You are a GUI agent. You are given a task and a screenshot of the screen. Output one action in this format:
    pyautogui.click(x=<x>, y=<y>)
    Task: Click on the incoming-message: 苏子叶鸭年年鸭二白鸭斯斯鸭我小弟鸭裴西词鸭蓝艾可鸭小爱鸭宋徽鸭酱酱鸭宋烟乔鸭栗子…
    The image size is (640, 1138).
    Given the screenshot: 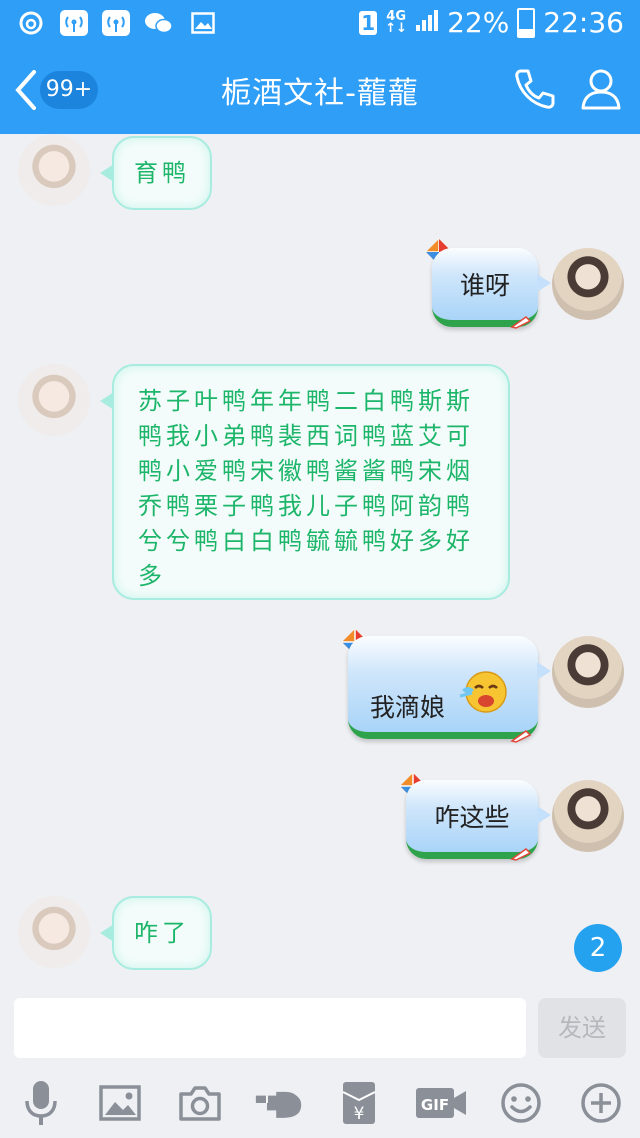 What is the action you would take?
    pyautogui.click(x=305, y=482)
    